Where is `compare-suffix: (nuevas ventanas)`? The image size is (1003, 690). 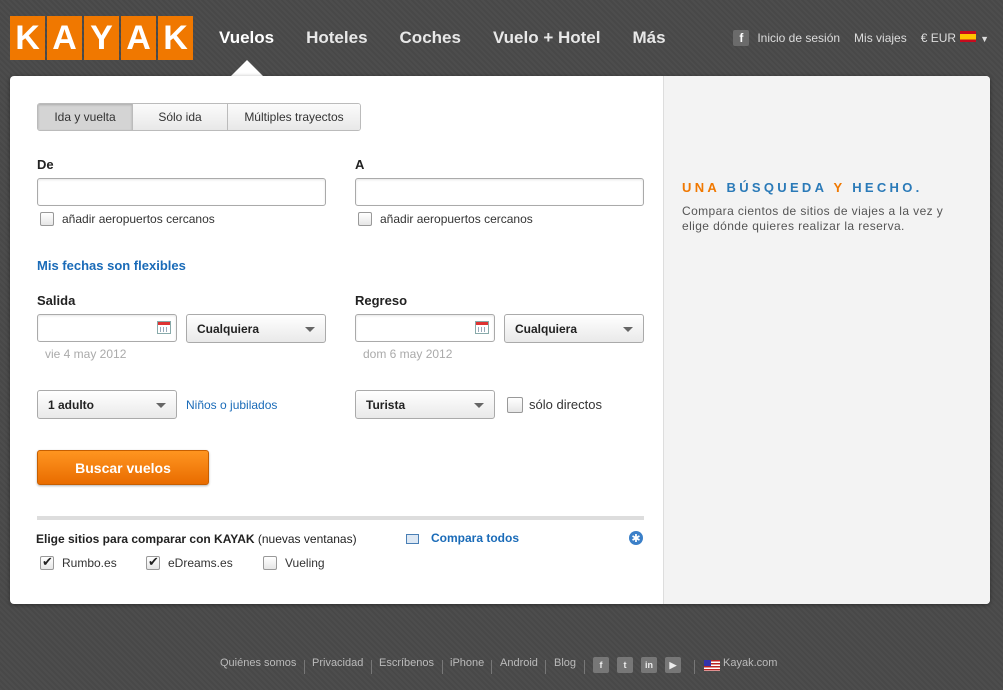 compare-suffix: (nuevas ventanas) is located at coordinates (305, 539).